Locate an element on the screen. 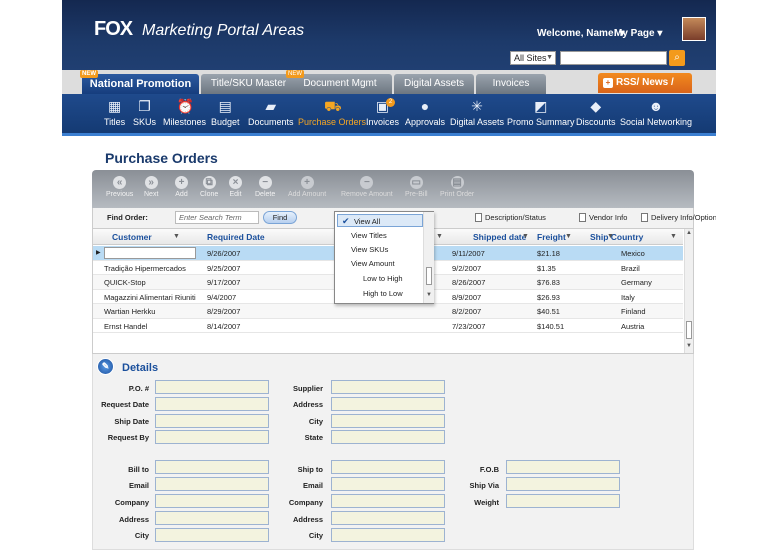 This screenshot has width=780, height=550. nav-discounts: ◆ Discounts is located at coordinates (596, 112).